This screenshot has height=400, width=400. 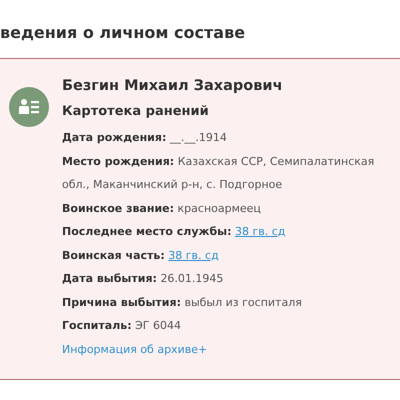 I want to click on person-name: Безгин Михаил Захарович, so click(x=173, y=86).